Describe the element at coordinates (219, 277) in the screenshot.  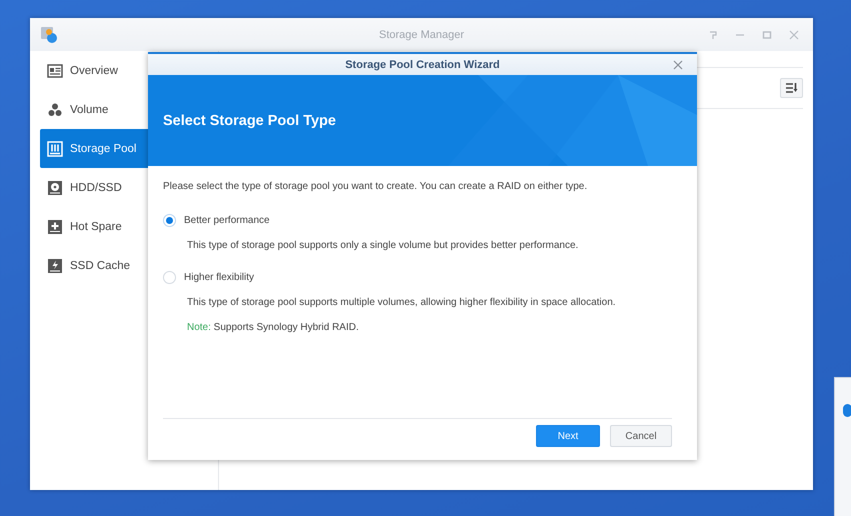
I see `option-label: Higher flexibility` at that location.